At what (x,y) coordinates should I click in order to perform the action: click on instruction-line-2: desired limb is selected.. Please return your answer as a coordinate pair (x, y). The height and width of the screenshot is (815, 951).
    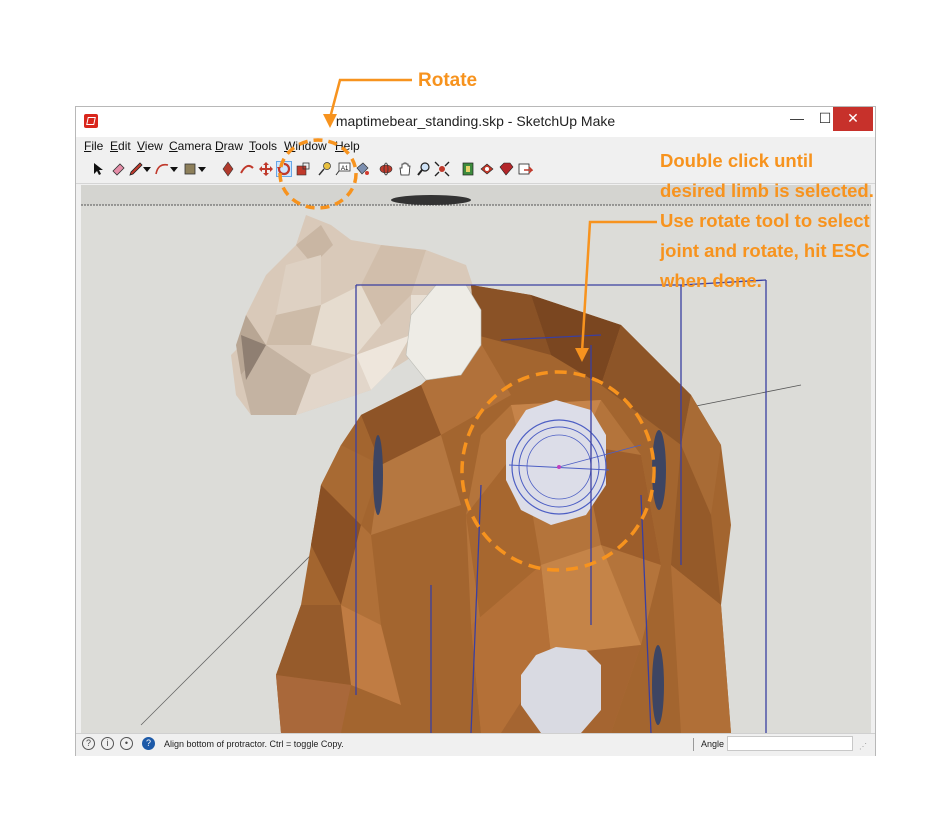
    Looking at the image, I should click on (767, 190).